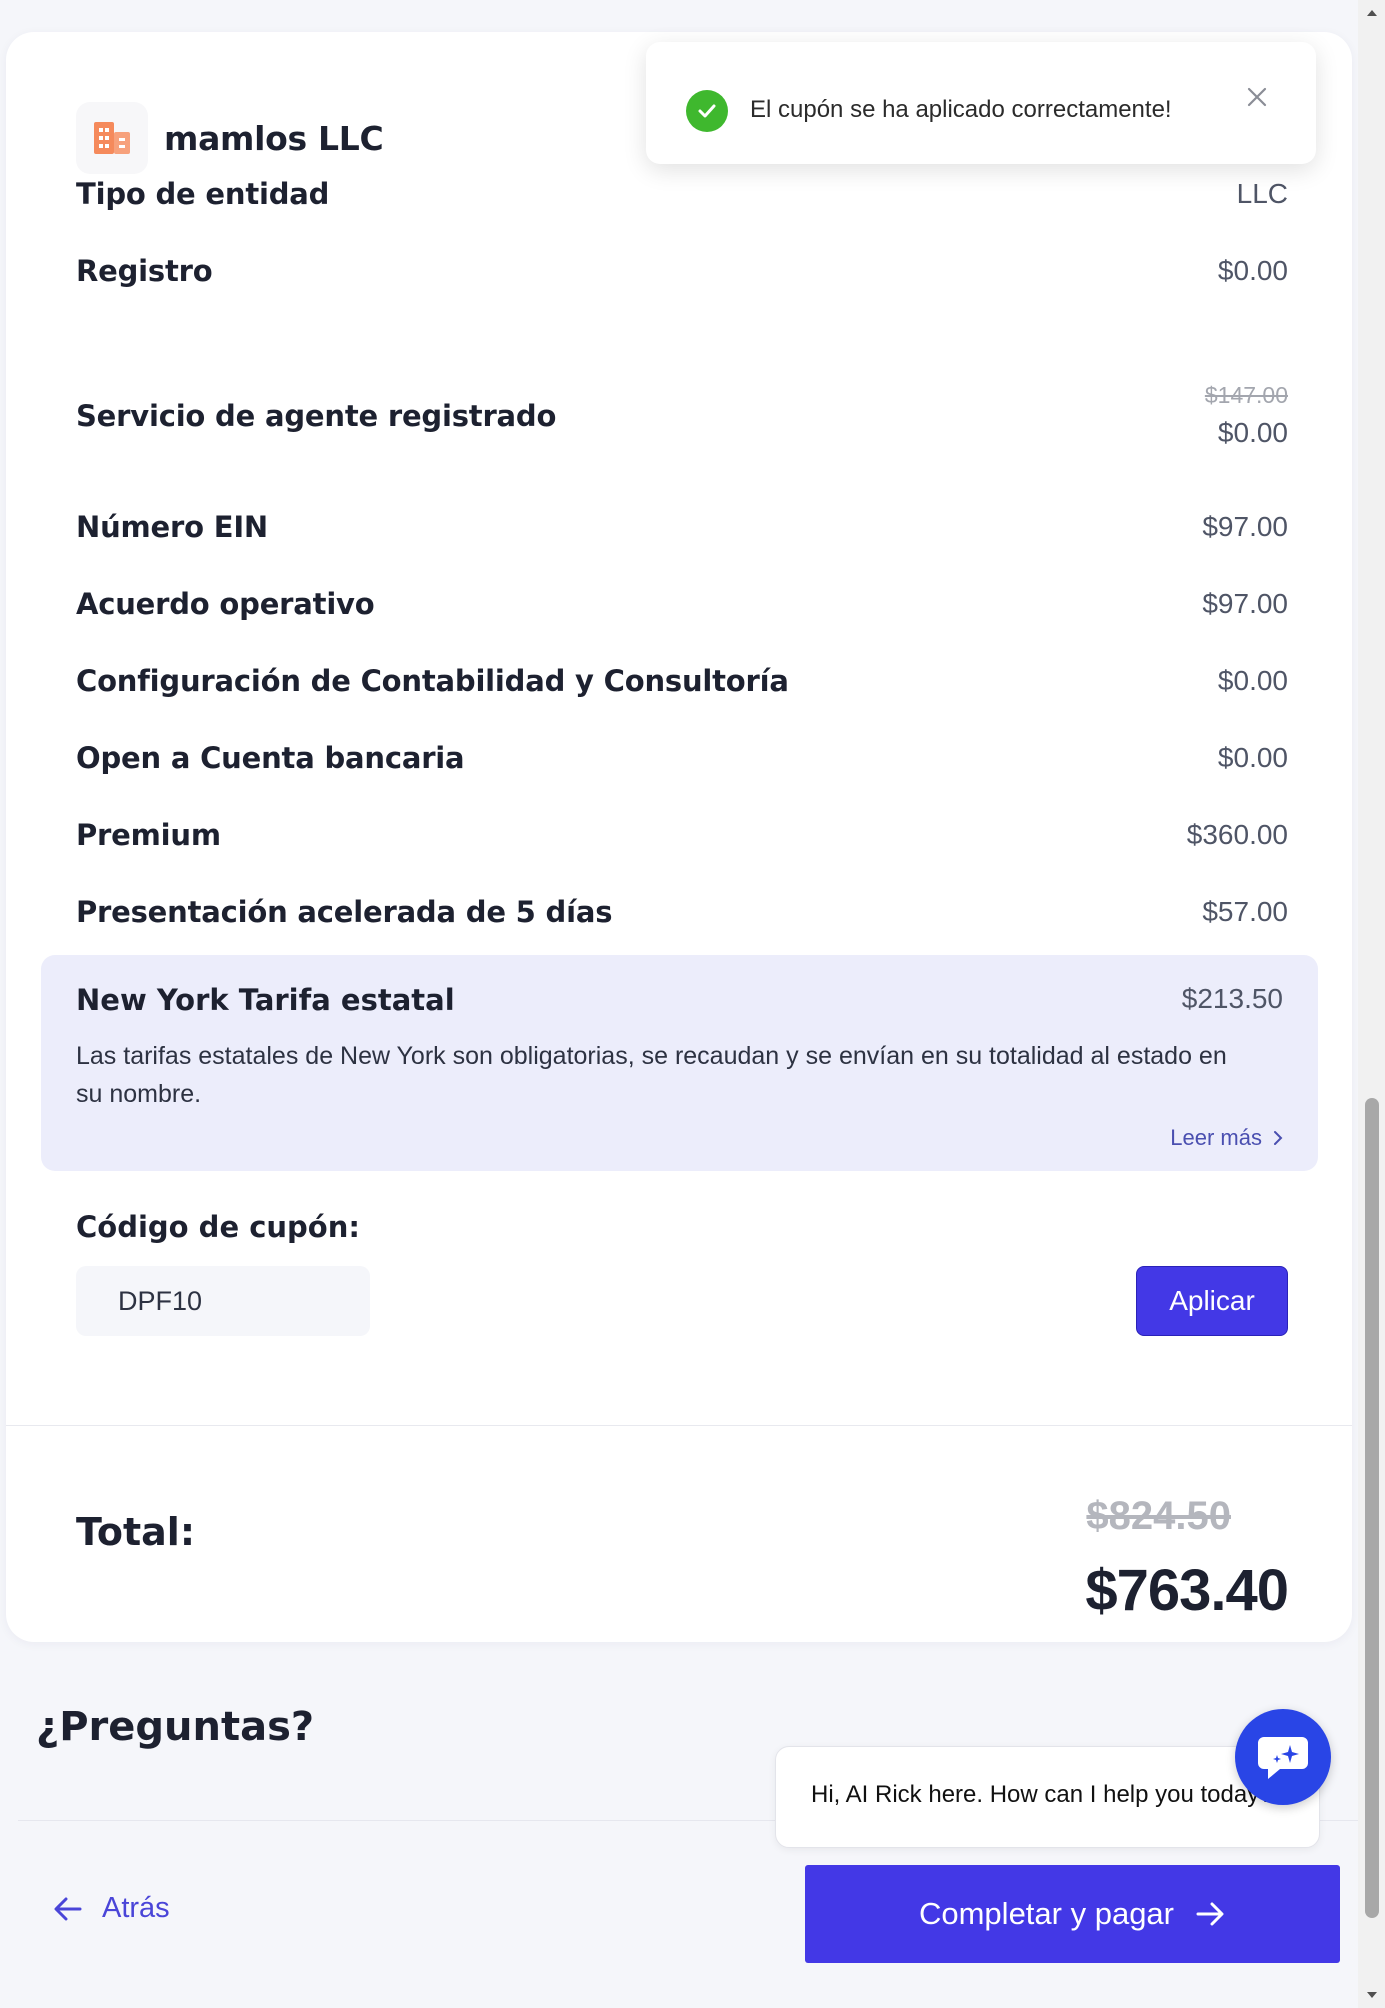 The width and height of the screenshot is (1385, 2008). I want to click on company-header: mamlos LLC, so click(230, 138).